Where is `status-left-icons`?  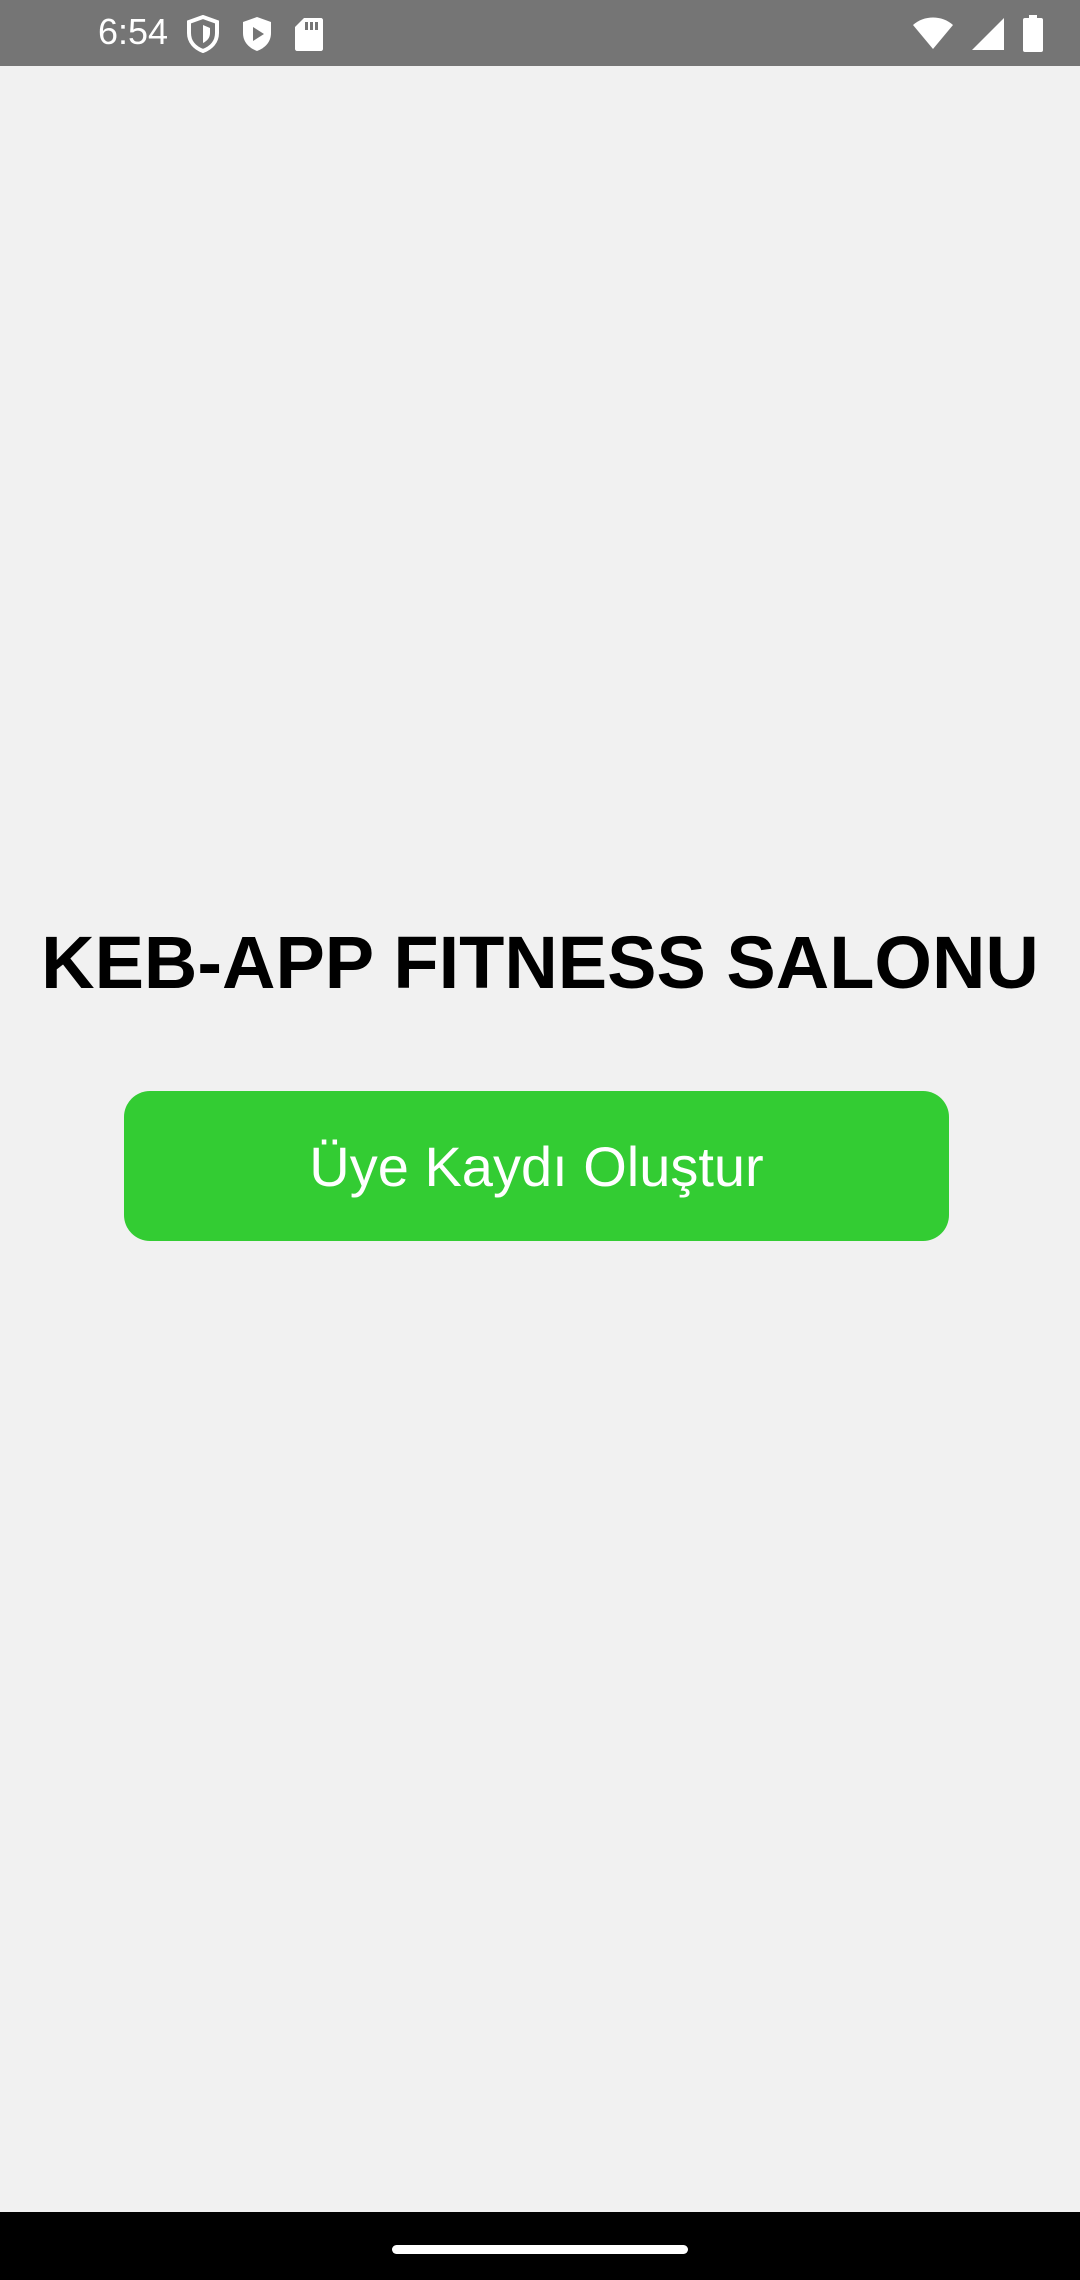 status-left-icons is located at coordinates (255, 34).